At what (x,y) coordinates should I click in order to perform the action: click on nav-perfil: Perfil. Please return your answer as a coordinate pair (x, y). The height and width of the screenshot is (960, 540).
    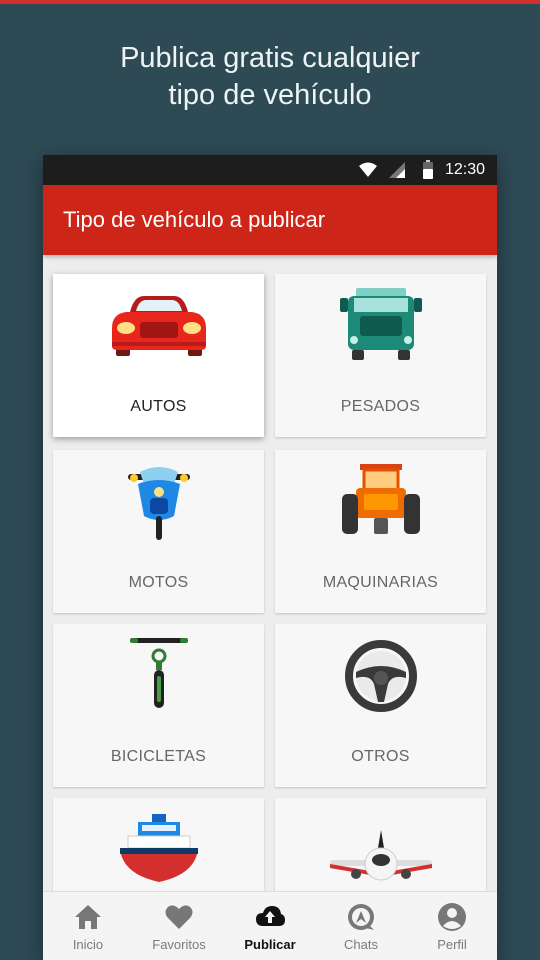
    Looking at the image, I should click on (452, 926).